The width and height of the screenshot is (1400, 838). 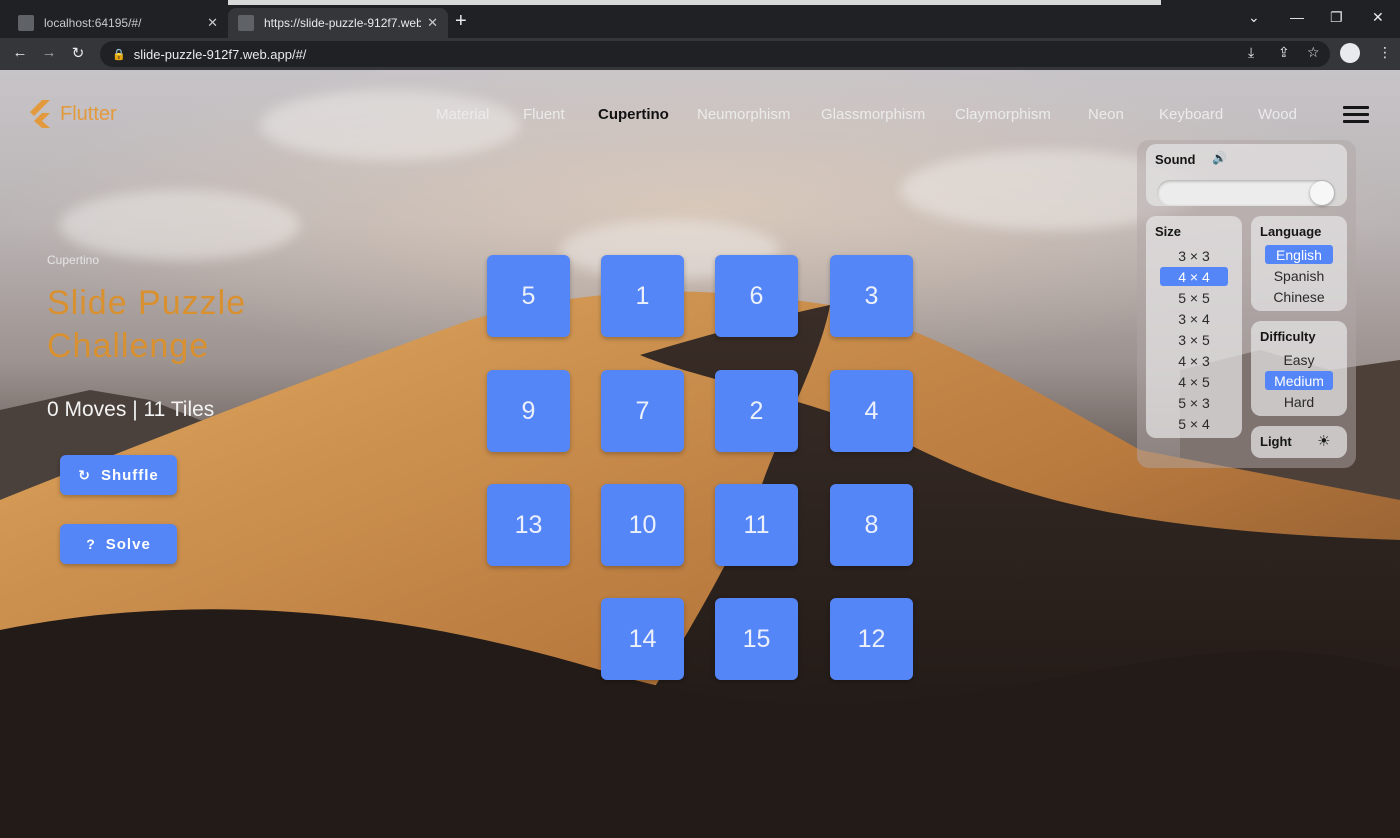 What do you see at coordinates (871, 525) in the screenshot?
I see `puzzle-tile: 8` at bounding box center [871, 525].